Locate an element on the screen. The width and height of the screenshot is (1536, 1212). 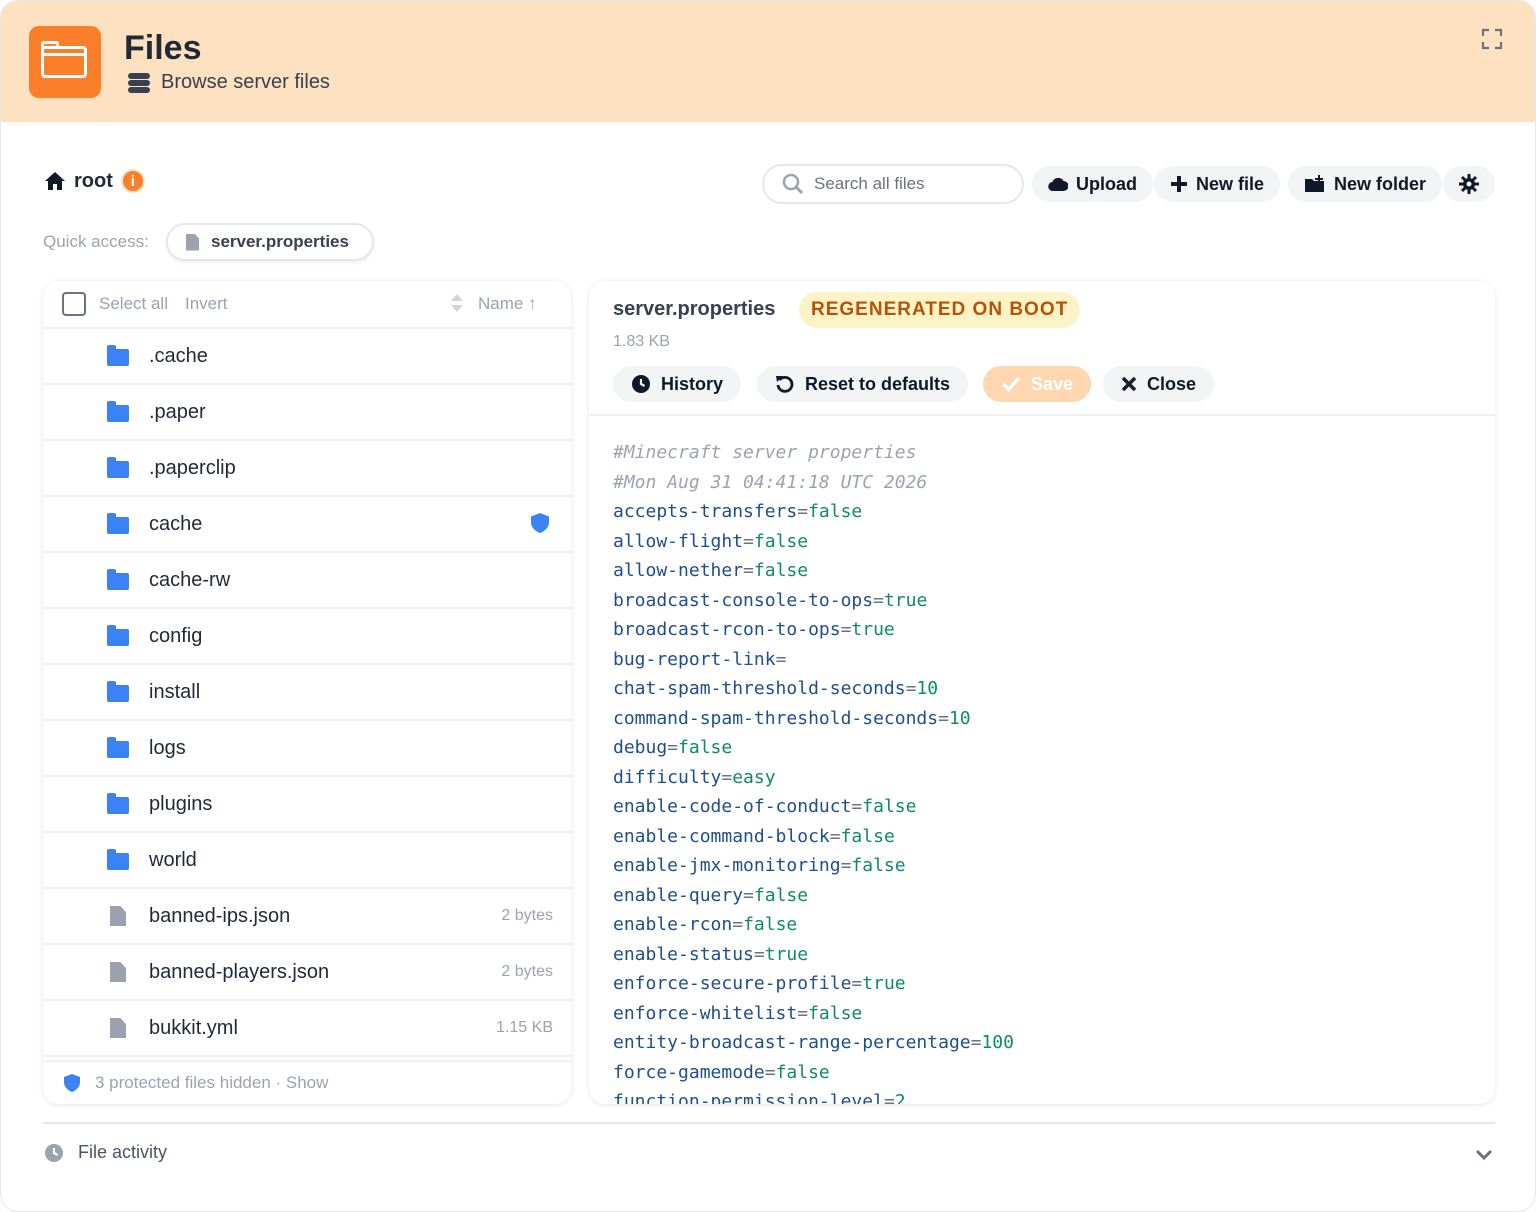
invert-link: Invert is located at coordinates (206, 304).